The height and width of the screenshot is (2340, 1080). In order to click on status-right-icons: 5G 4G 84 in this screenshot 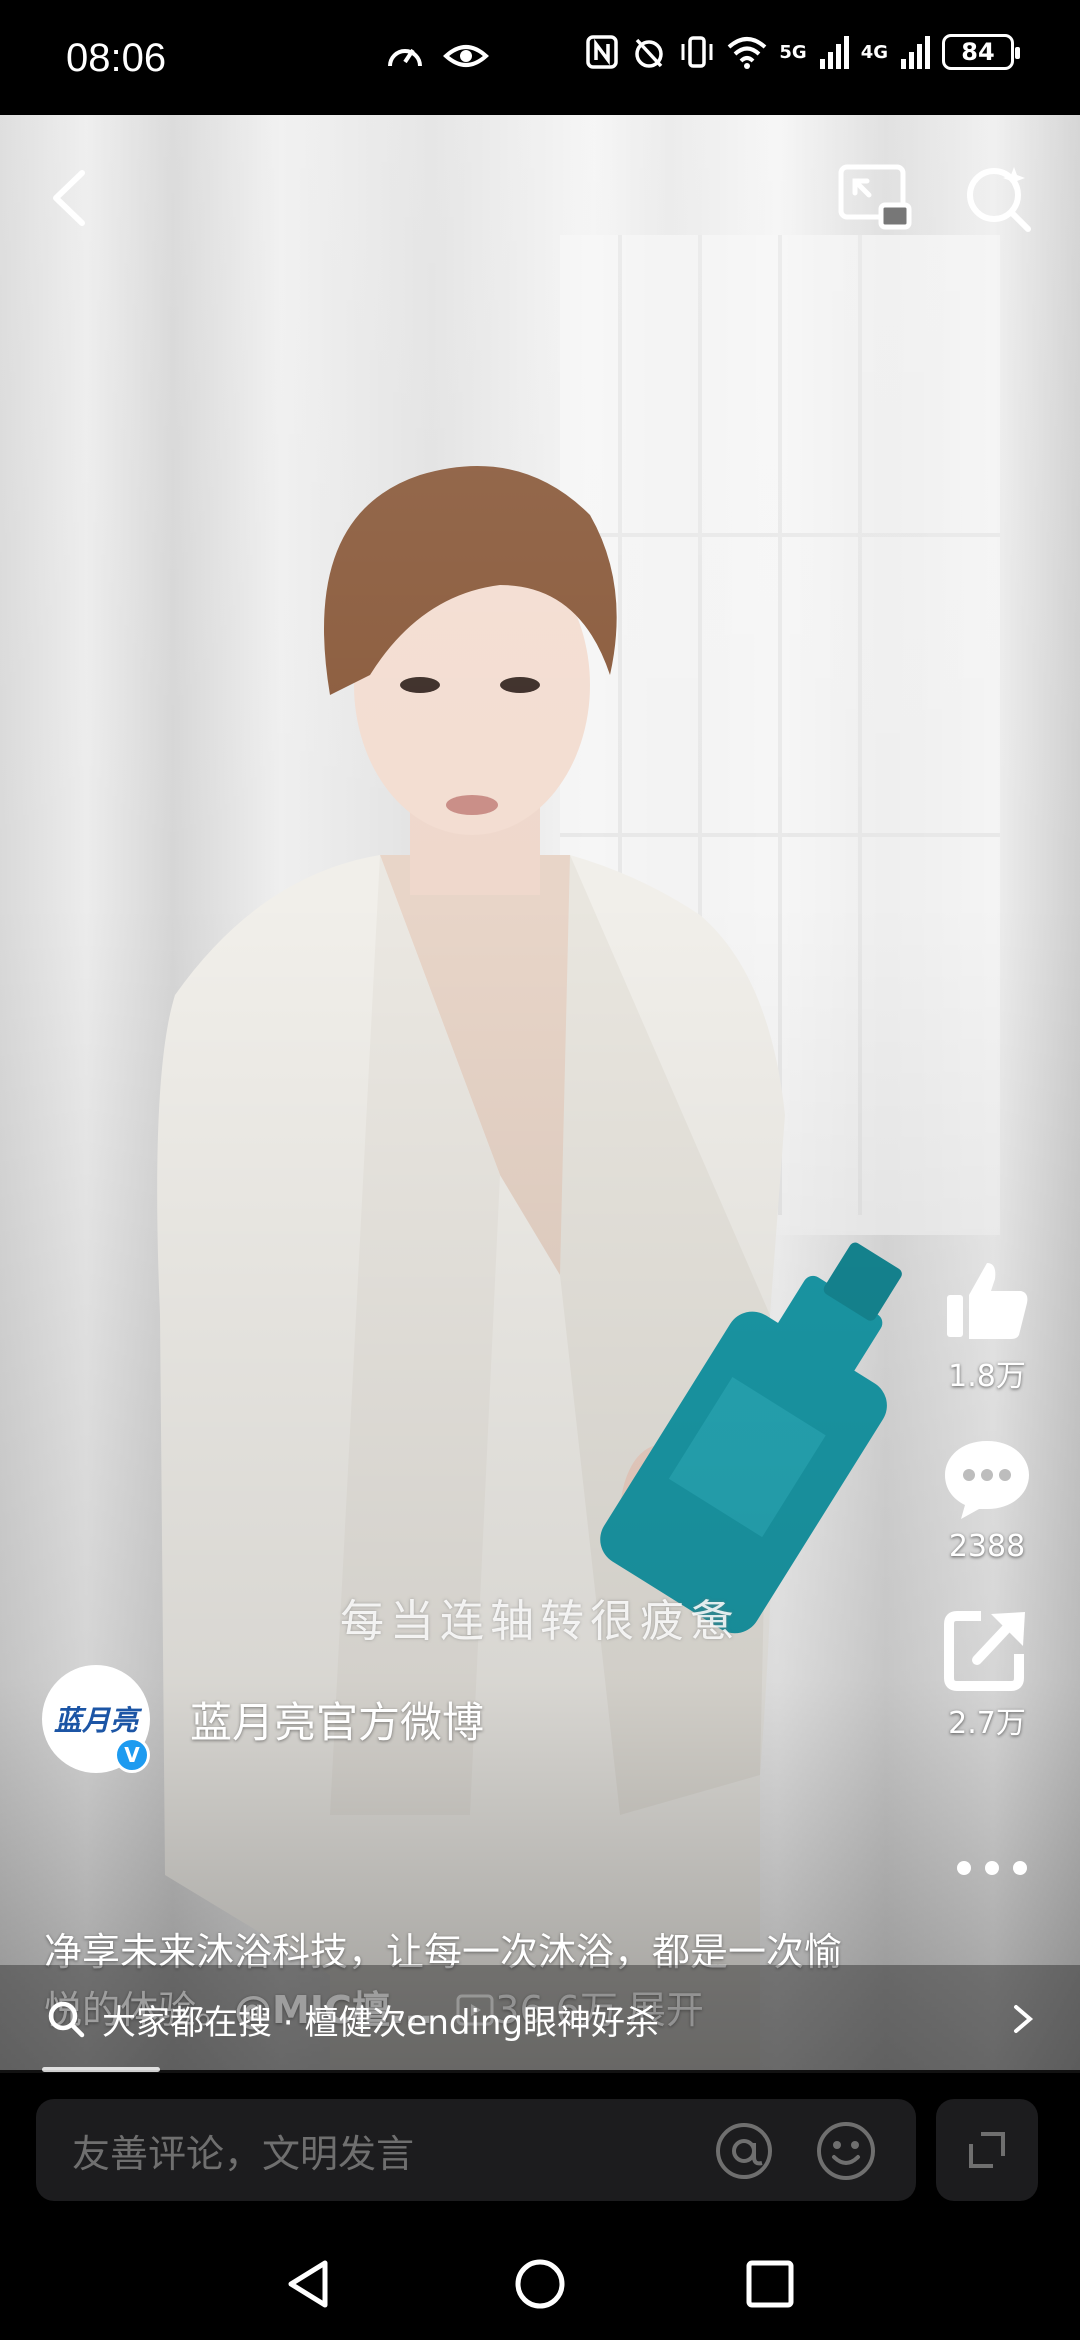, I will do `click(802, 52)`.